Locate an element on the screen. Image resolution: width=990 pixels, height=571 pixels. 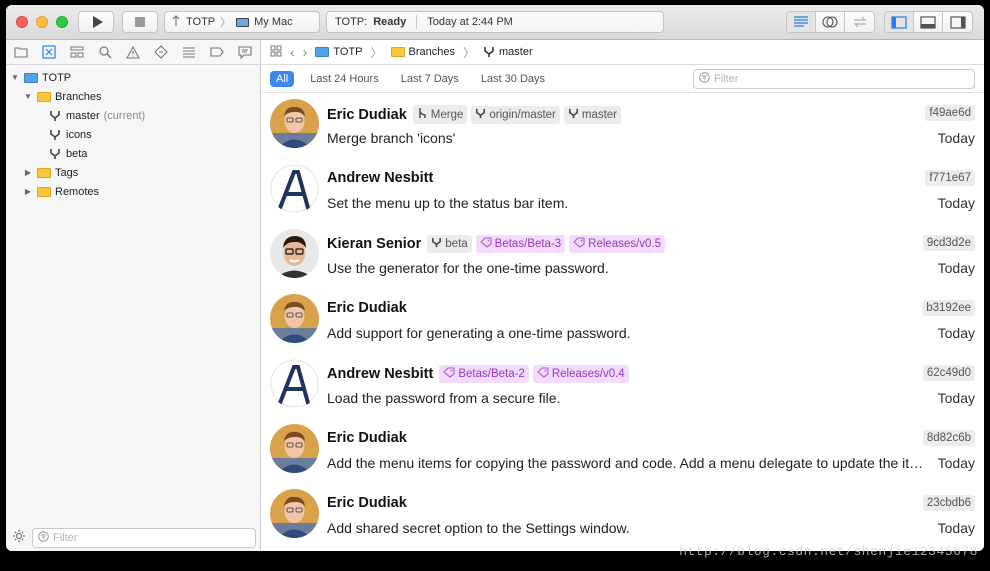
filter-icon is located at coordinates (704, 79).